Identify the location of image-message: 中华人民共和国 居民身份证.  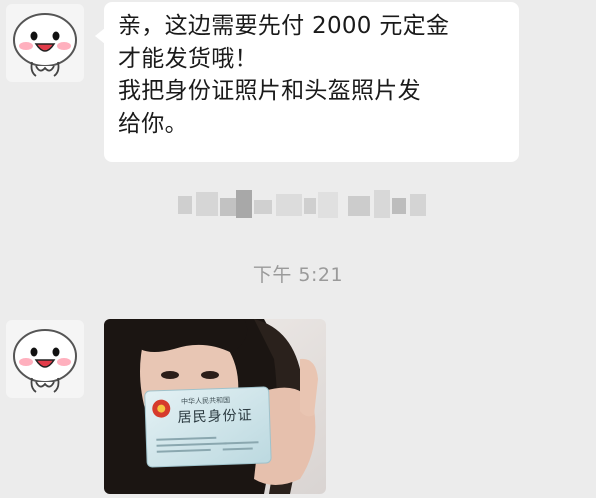
(215, 406).